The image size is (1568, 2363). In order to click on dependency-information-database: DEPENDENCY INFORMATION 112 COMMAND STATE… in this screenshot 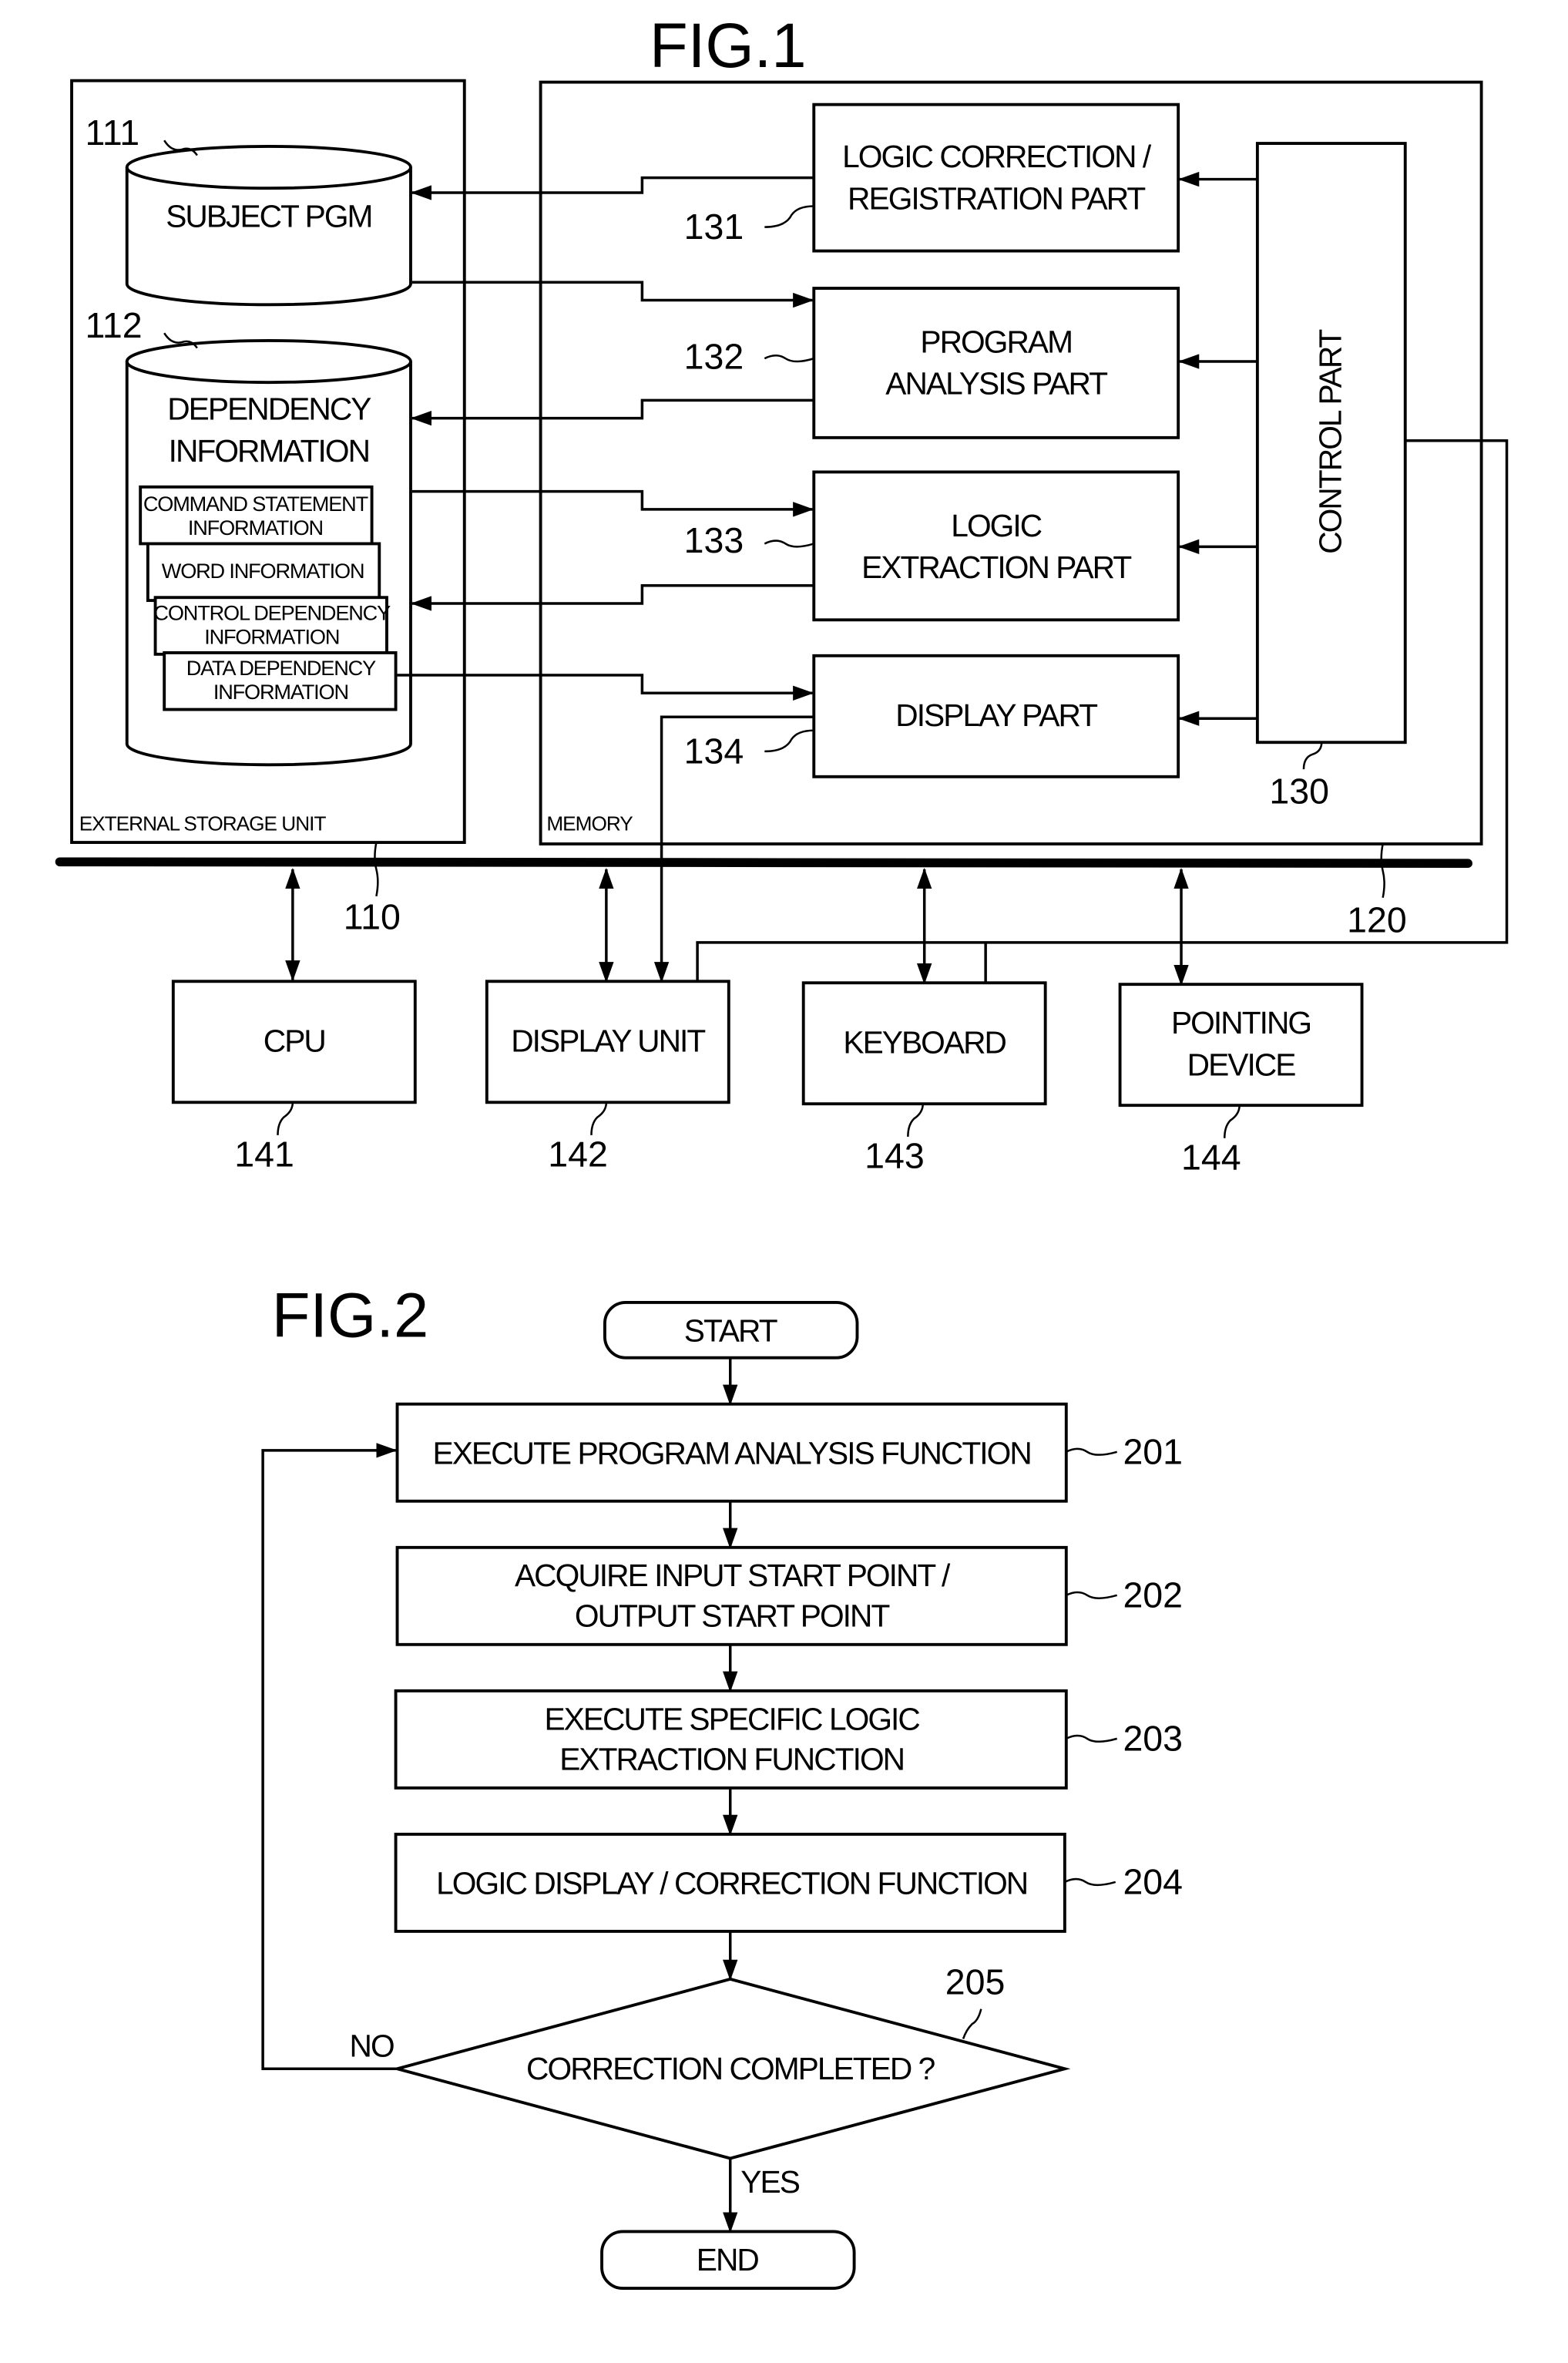, I will do `click(248, 536)`.